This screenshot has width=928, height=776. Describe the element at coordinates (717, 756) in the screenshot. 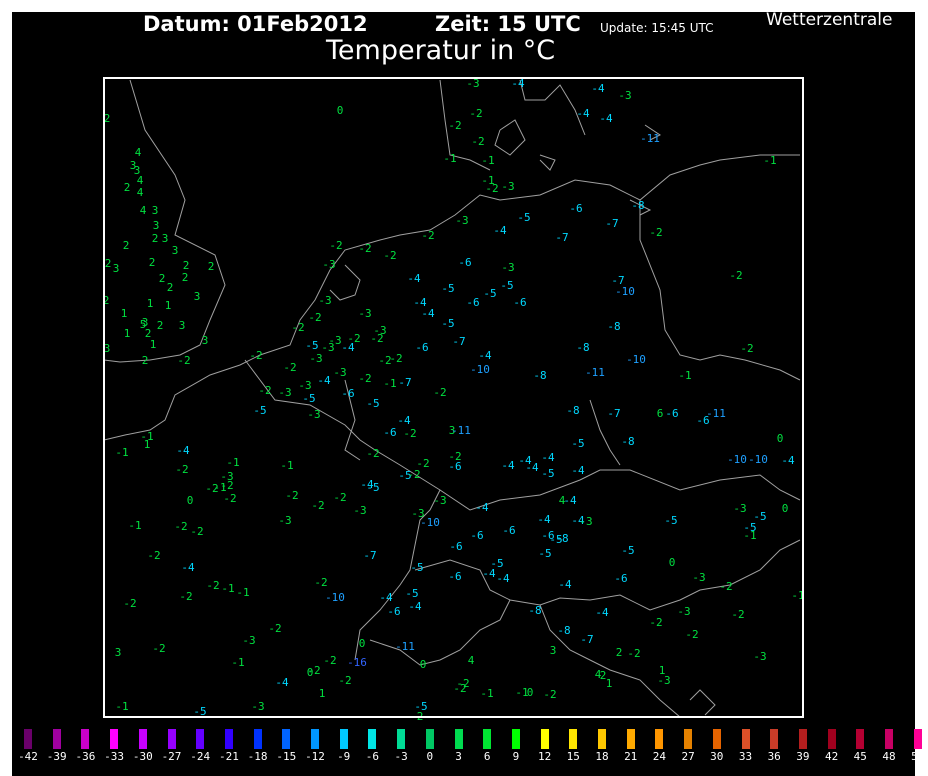

I see `legend-label: 30` at that location.